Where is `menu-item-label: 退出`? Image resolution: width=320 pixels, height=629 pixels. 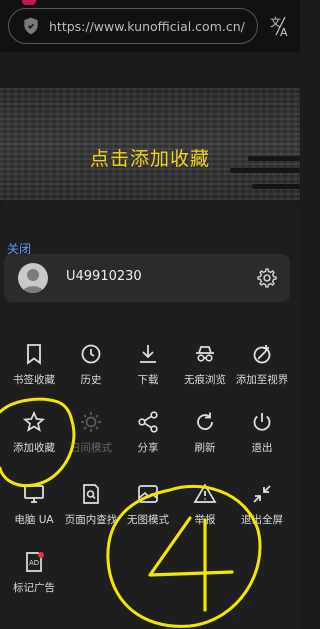 menu-item-label: 退出 is located at coordinates (262, 448).